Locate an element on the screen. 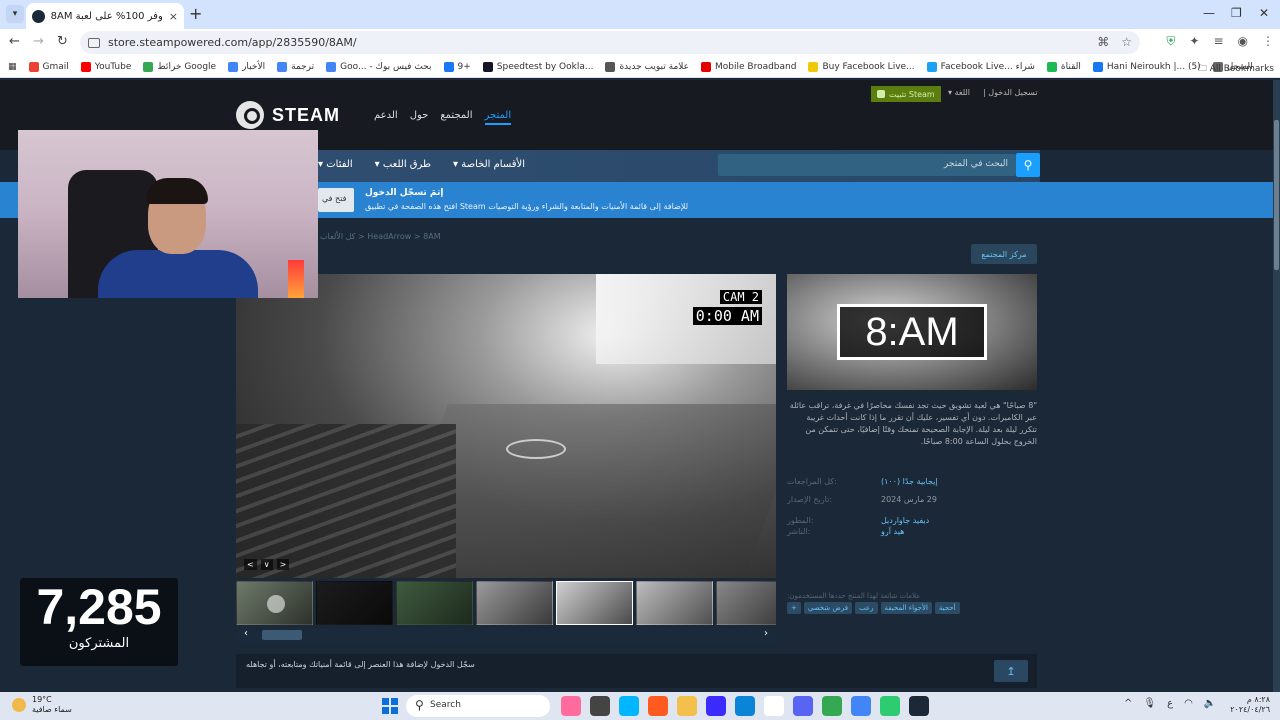 The image size is (1280, 720). community-hub-button: مركز المجتمع is located at coordinates (1004, 254).